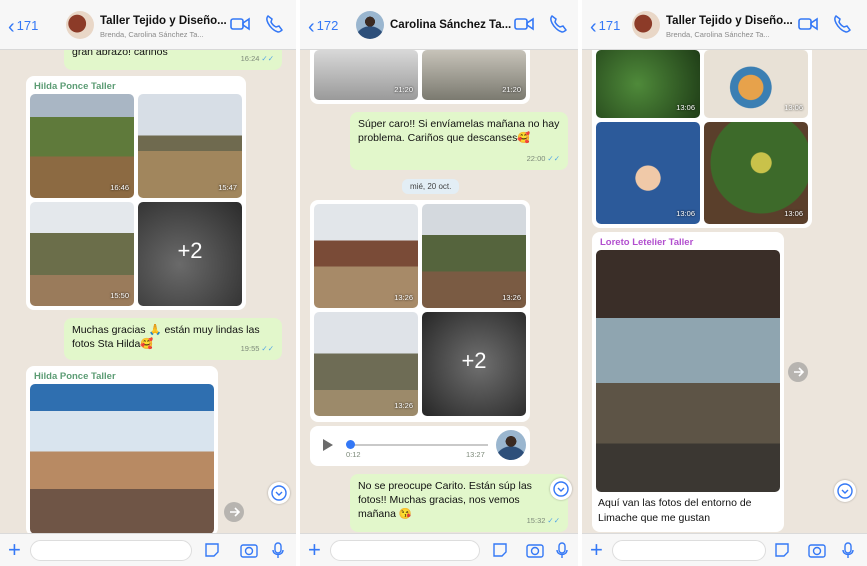 This screenshot has width=867, height=566. Describe the element at coordinates (543, 158) in the screenshot. I see `message-time: 22:00 ✓✓` at that location.